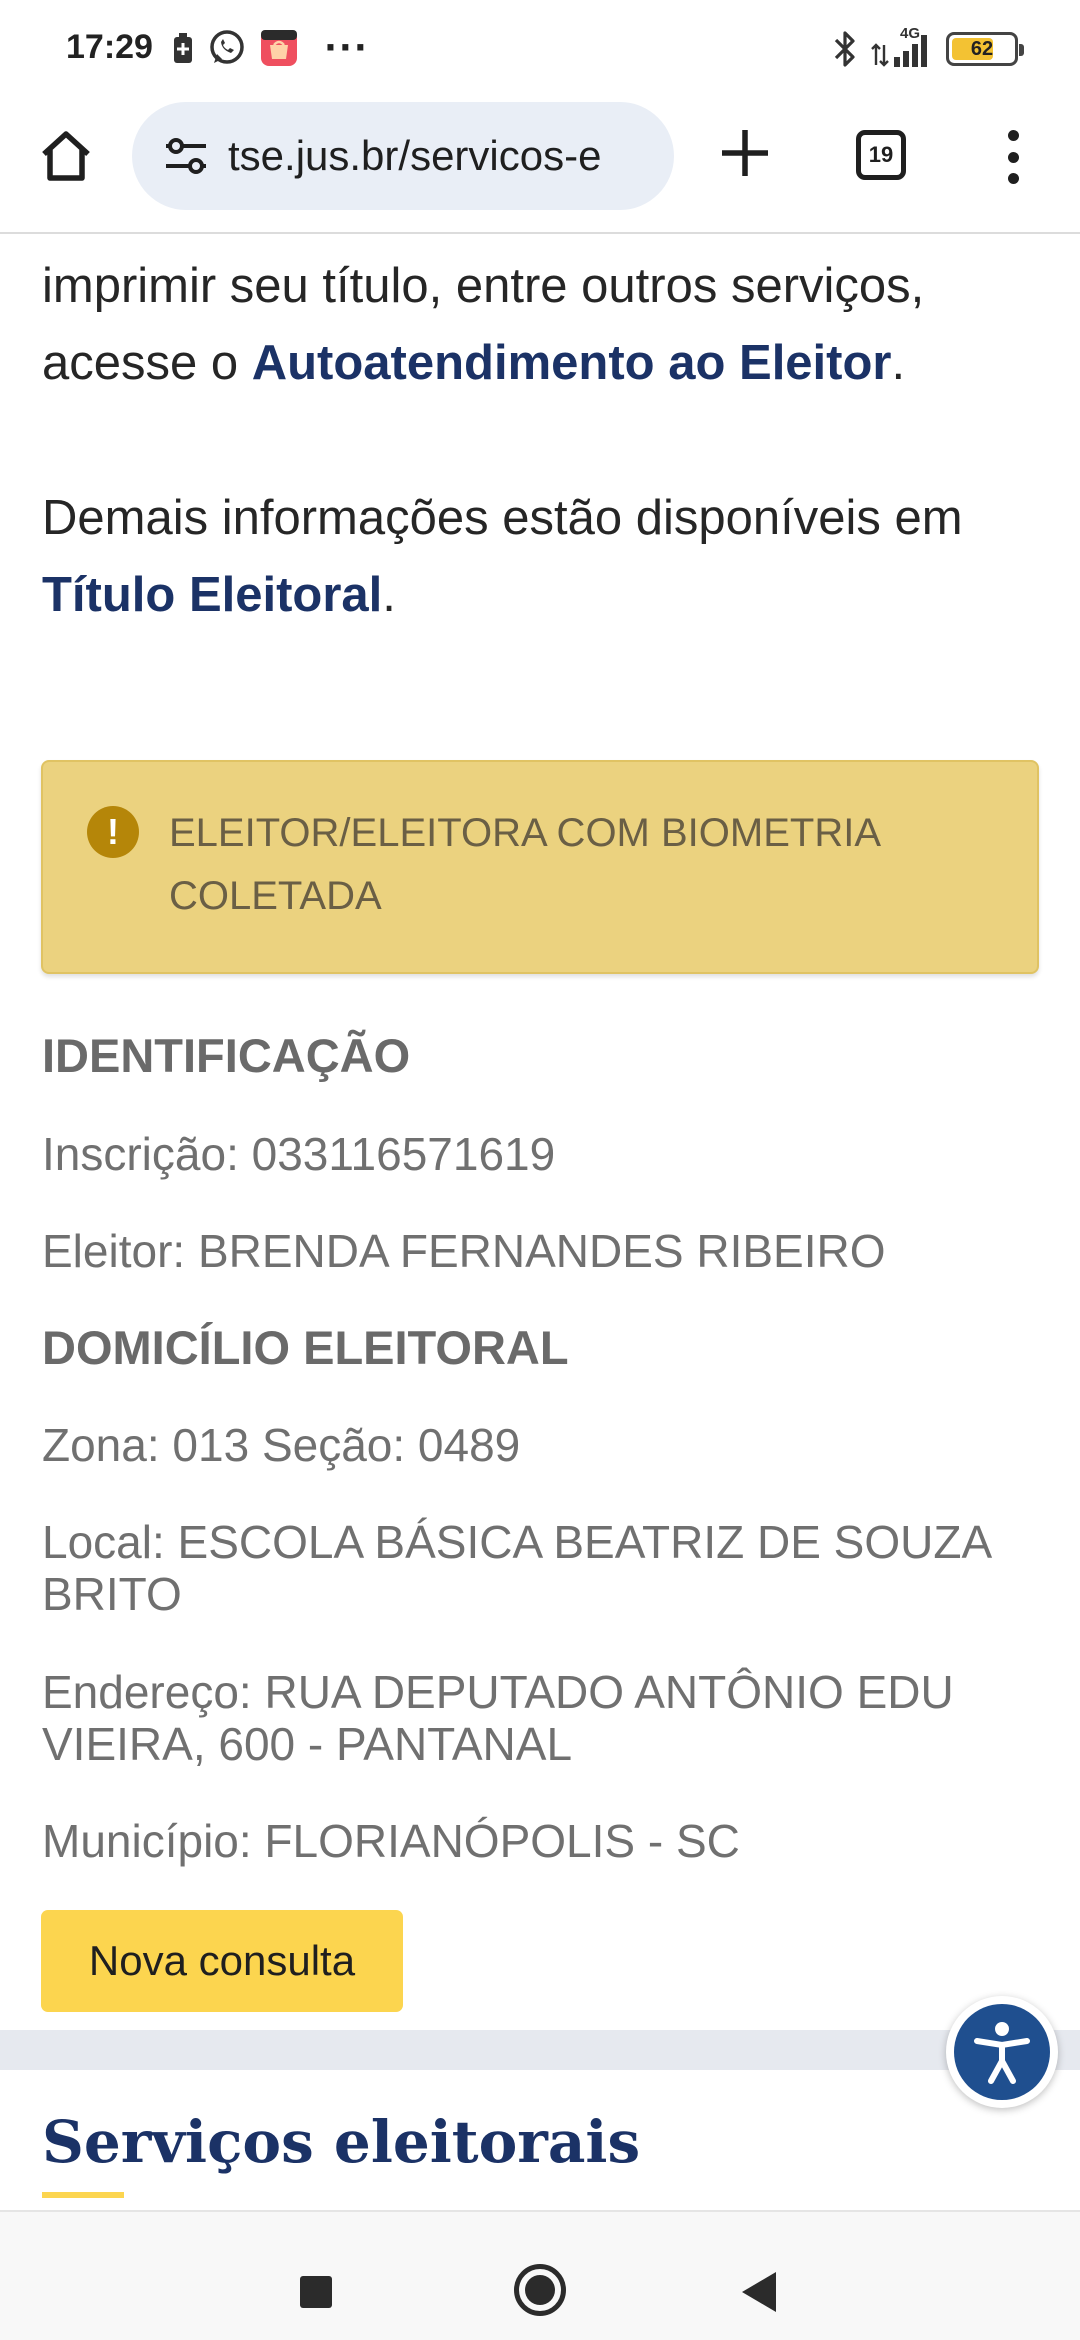  Describe the element at coordinates (305, 1347) in the screenshot. I see `domicilio-heading: DOMICÍLIO ELEITORAL` at that location.